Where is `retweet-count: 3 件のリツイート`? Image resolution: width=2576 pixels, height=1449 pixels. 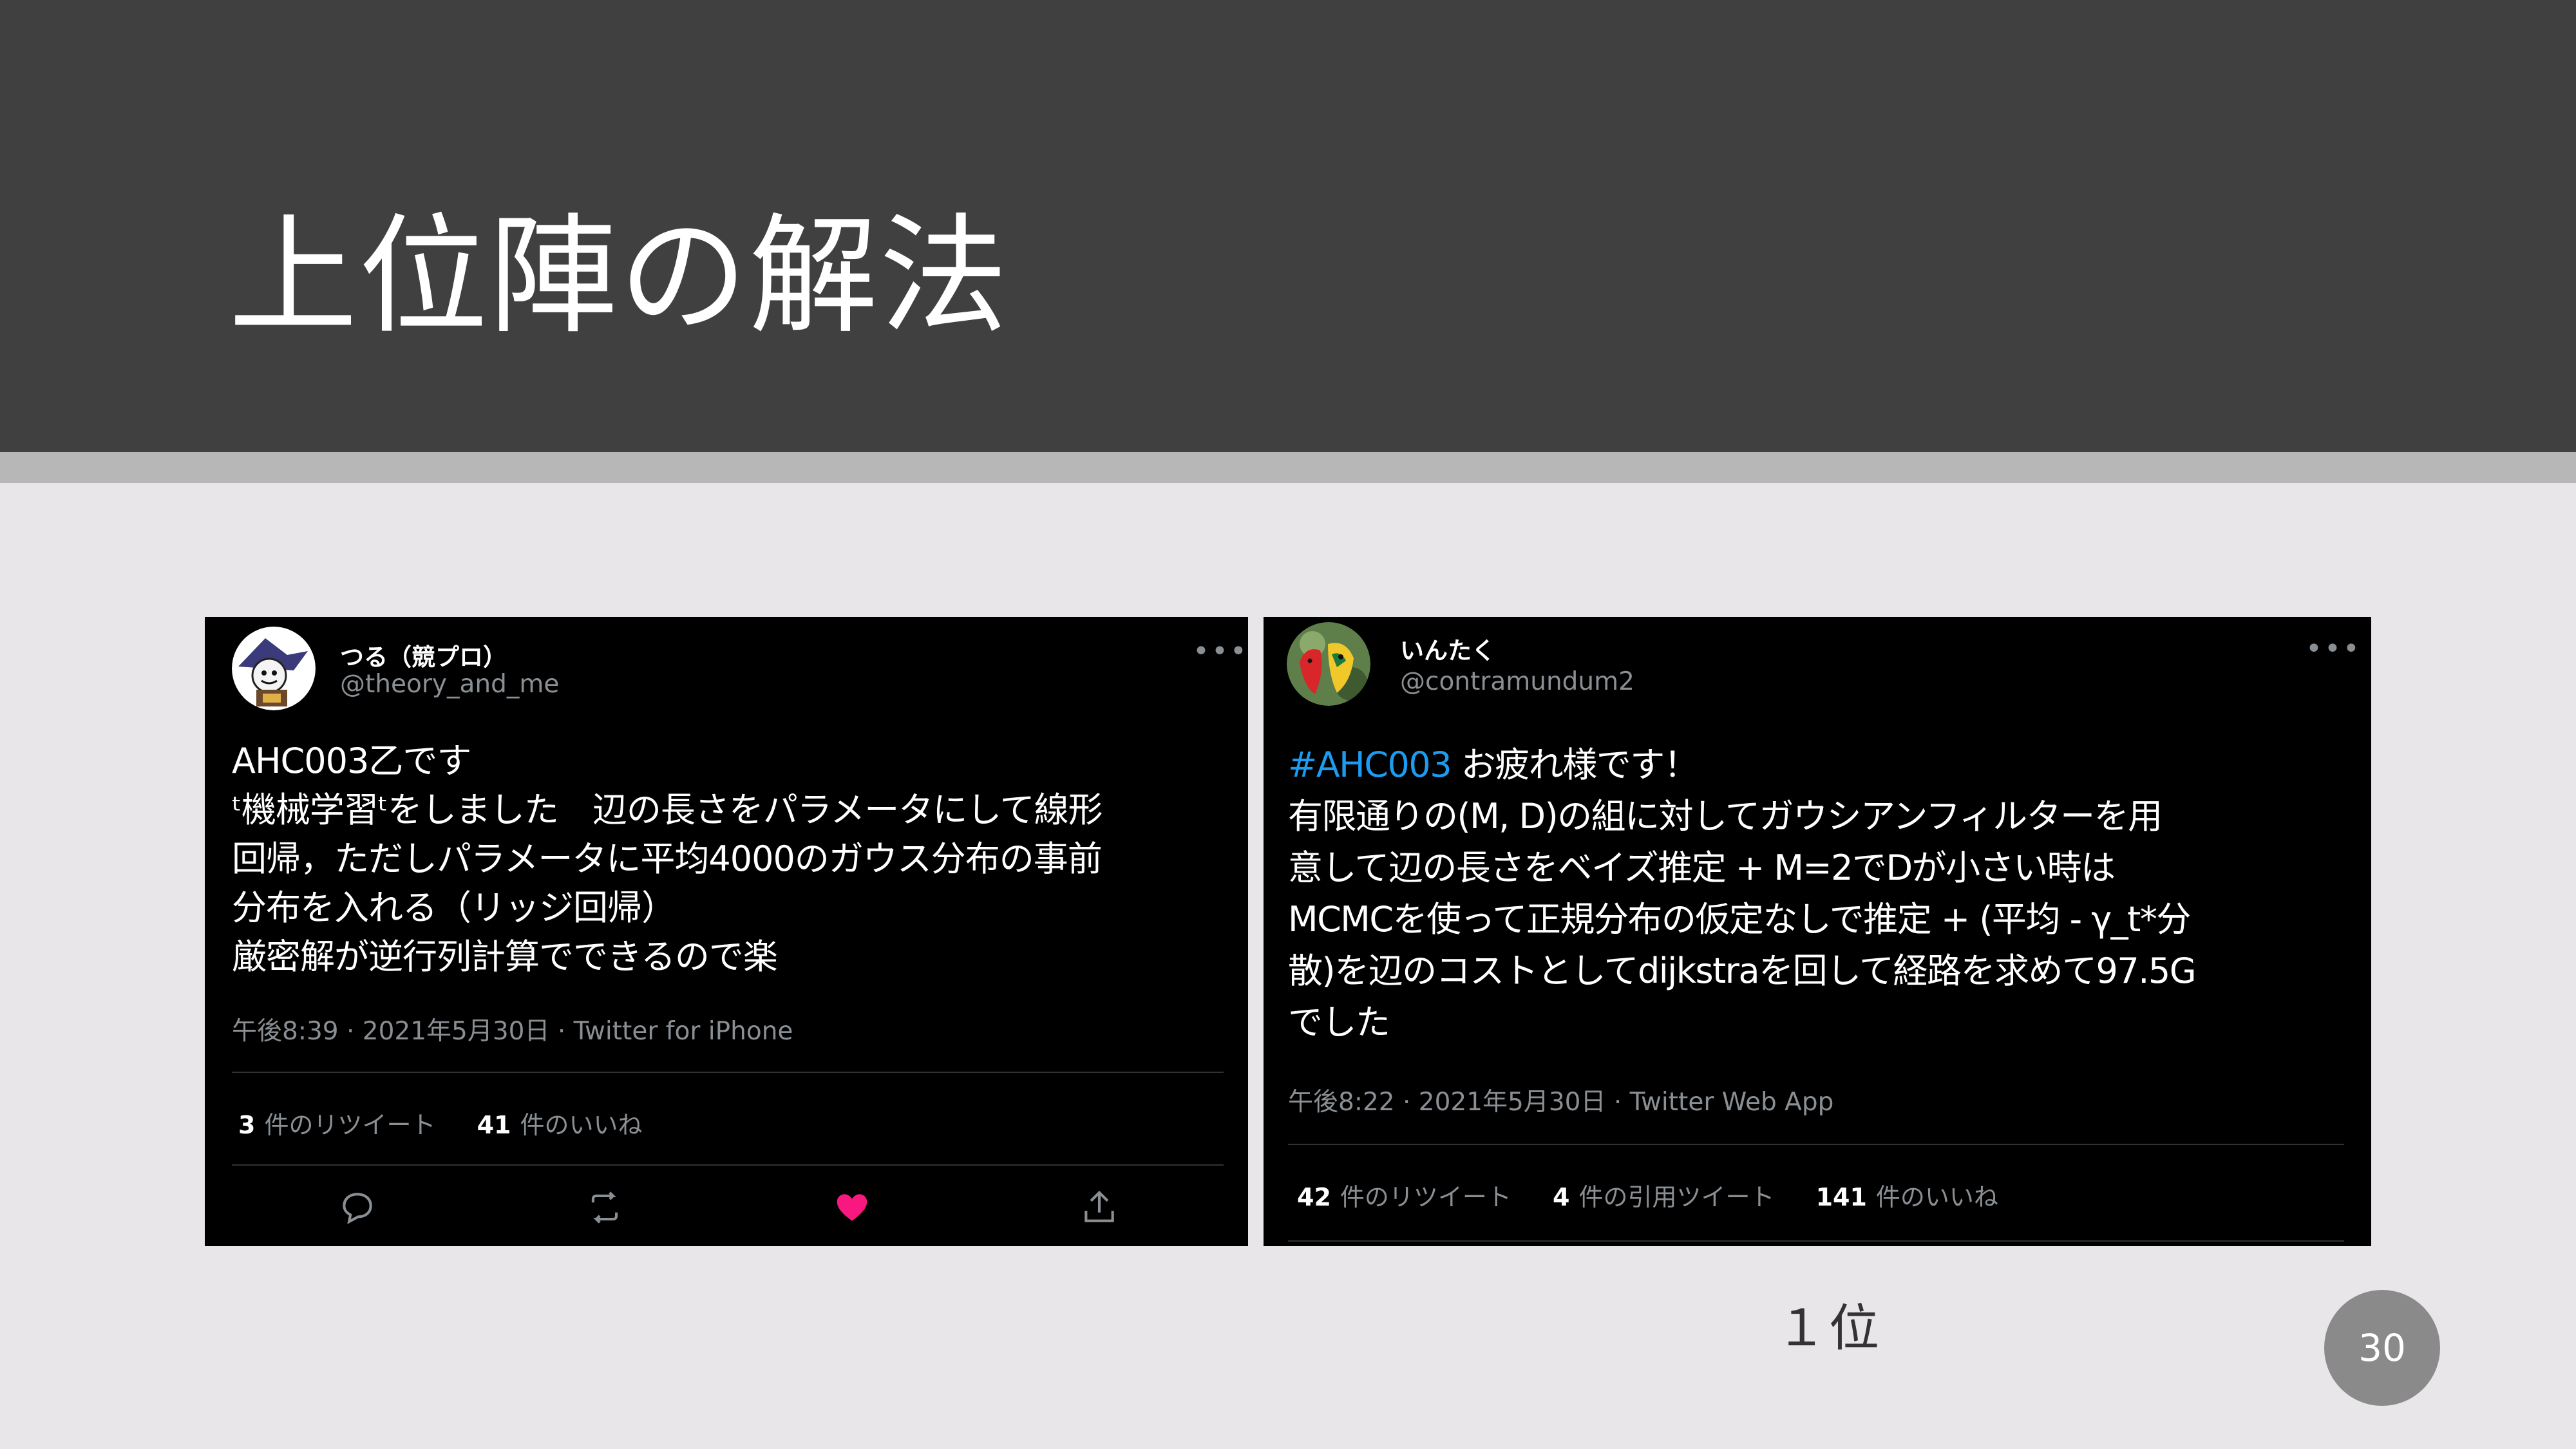 retweet-count: 3 件のリツイート is located at coordinates (336, 1123).